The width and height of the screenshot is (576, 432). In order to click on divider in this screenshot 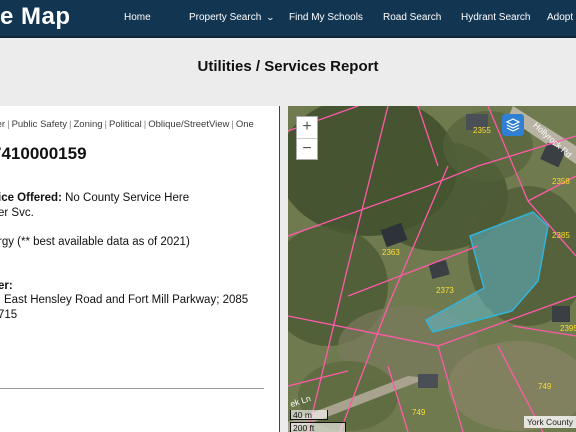, I will do `click(132, 388)`.